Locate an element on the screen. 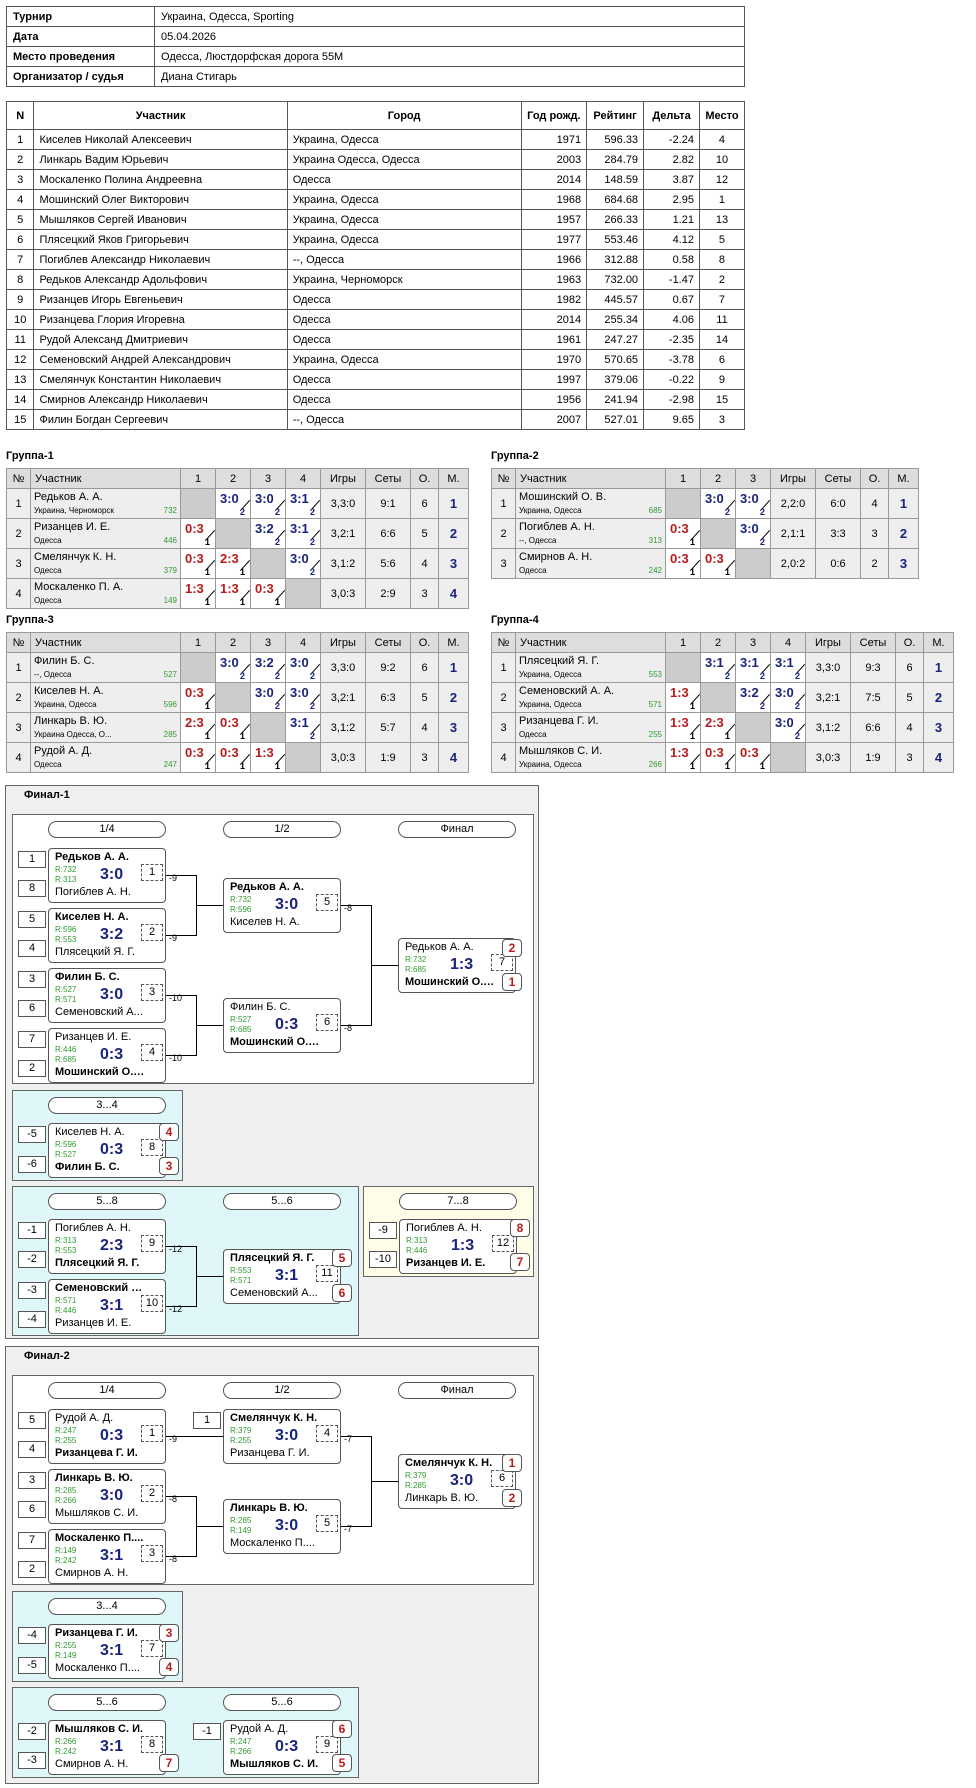 The height and width of the screenshot is (1788, 976). match-rating-b: R:149 is located at coordinates (241, 1530).